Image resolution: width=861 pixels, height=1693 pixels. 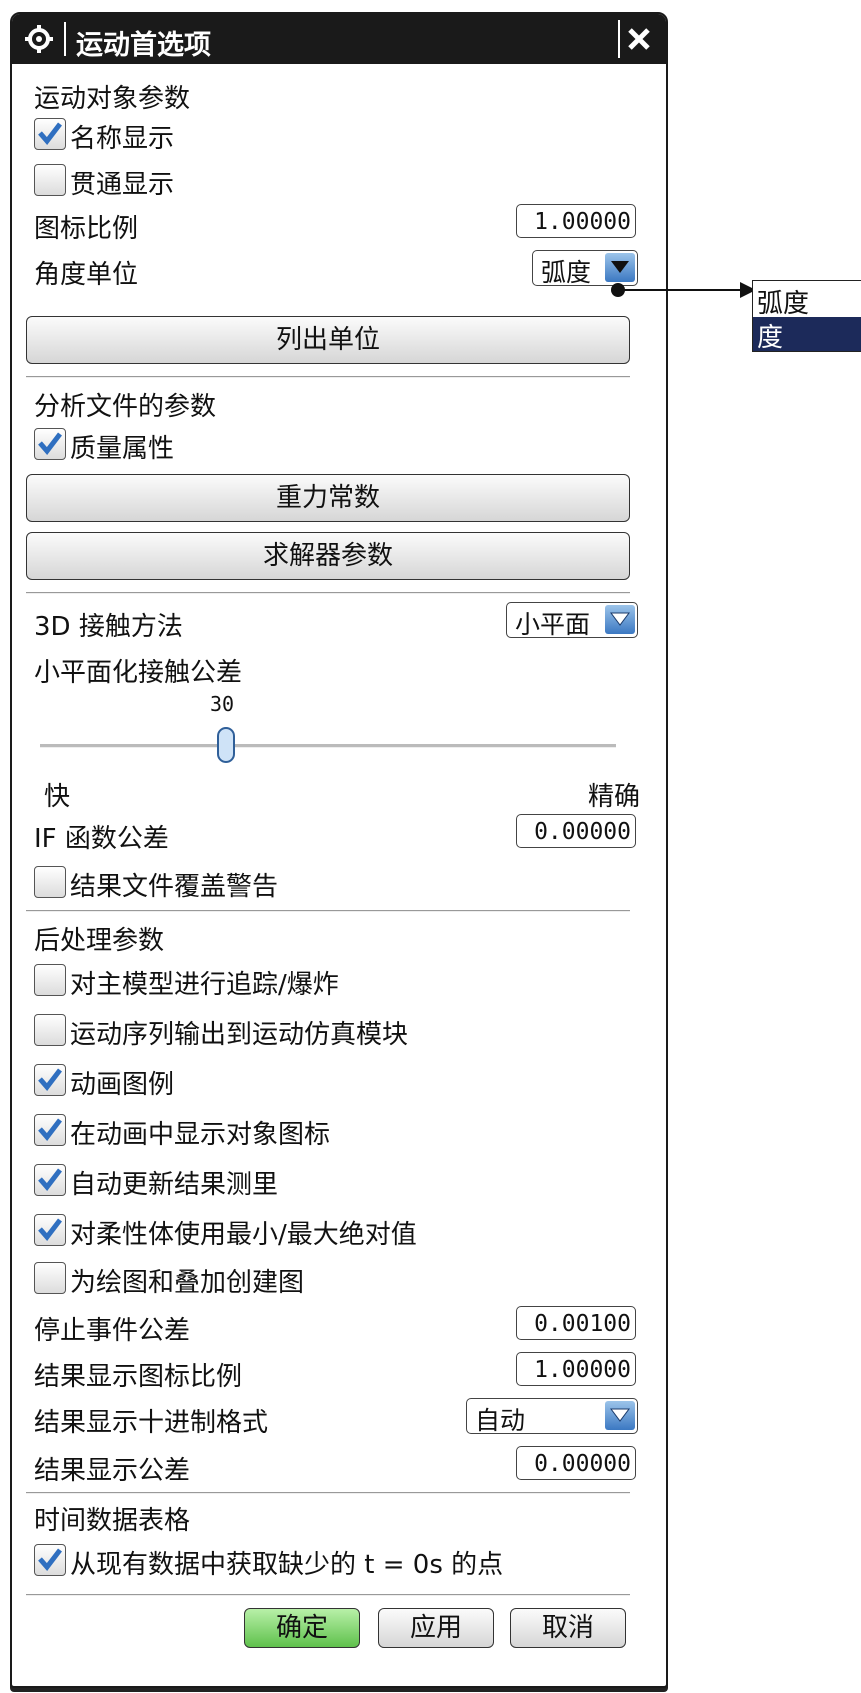 What do you see at coordinates (50, 1180) in the screenshot?
I see `checkbox-auto-update` at bounding box center [50, 1180].